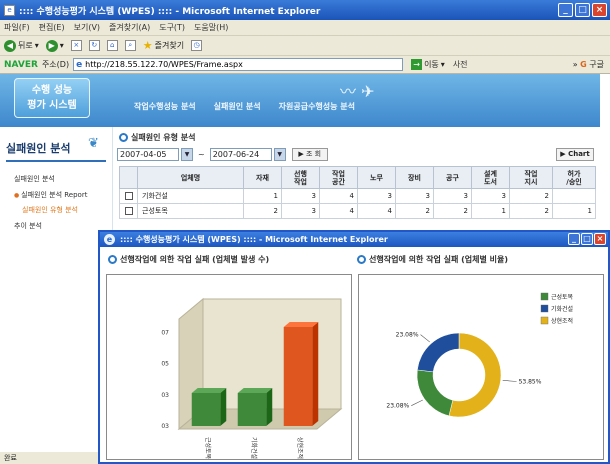 This screenshot has width=610, height=464. I want to click on col-tools: 공구, so click(452, 177).